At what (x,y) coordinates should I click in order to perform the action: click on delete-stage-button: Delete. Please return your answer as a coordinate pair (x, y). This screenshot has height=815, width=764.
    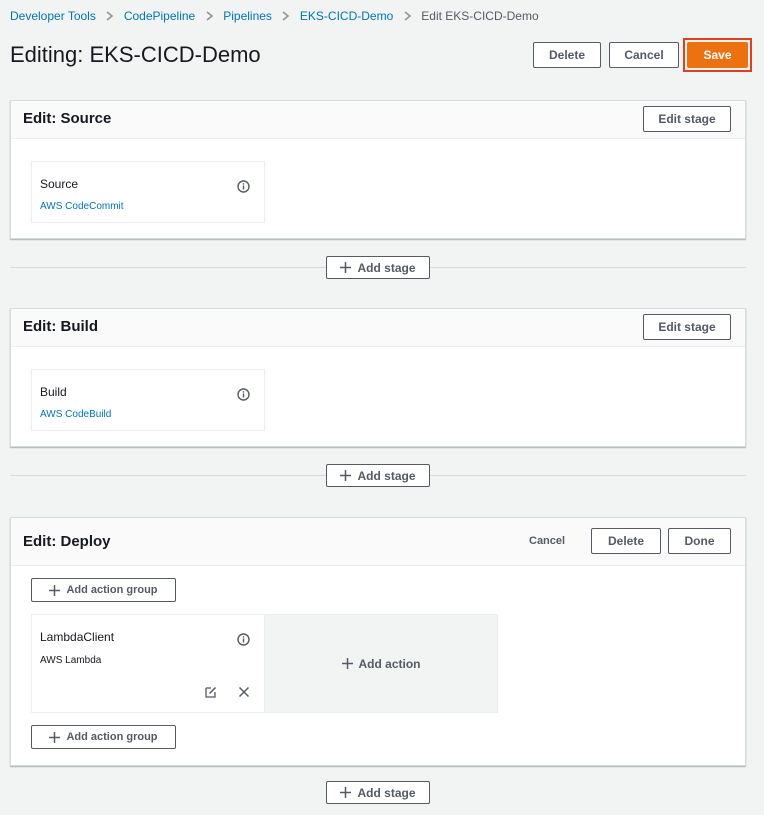
    Looking at the image, I should click on (626, 541).